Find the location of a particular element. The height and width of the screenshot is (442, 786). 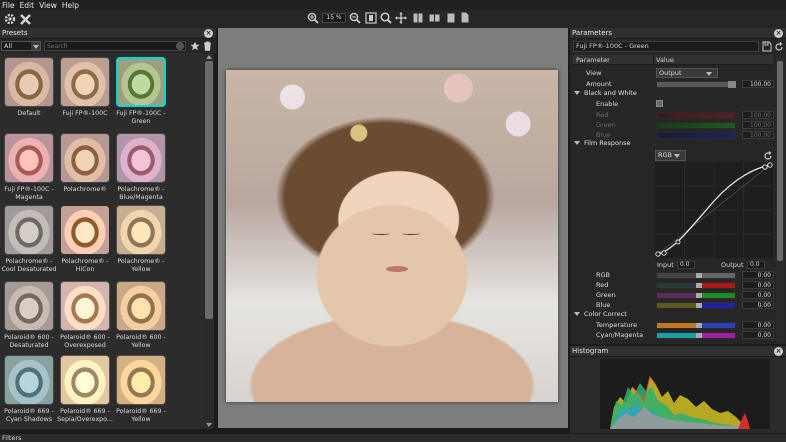

close-x-icon is located at coordinates (25, 19).